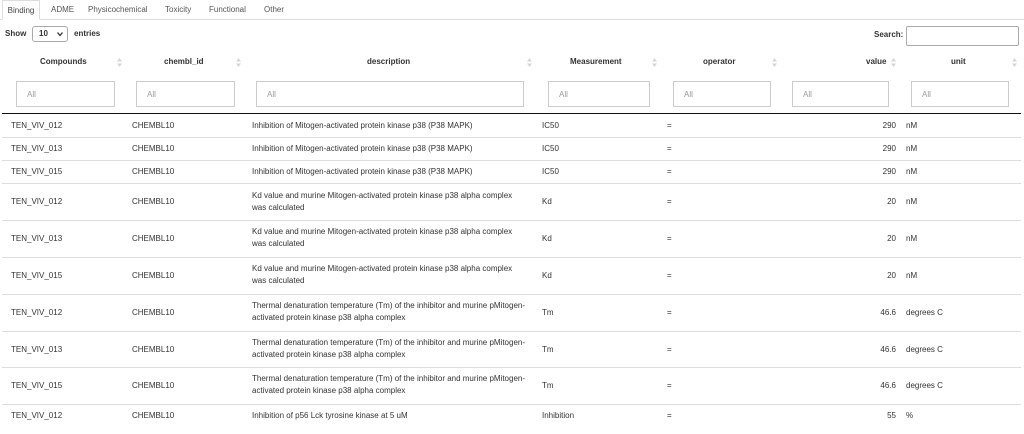 The image size is (1024, 434). What do you see at coordinates (390, 94) in the screenshot?
I see `filter-description: All` at bounding box center [390, 94].